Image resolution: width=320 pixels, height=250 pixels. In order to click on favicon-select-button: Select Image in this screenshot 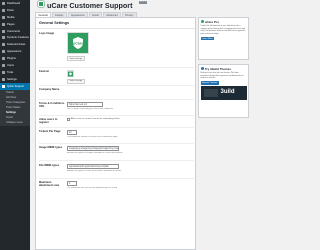, I will do `click(76, 81)`.